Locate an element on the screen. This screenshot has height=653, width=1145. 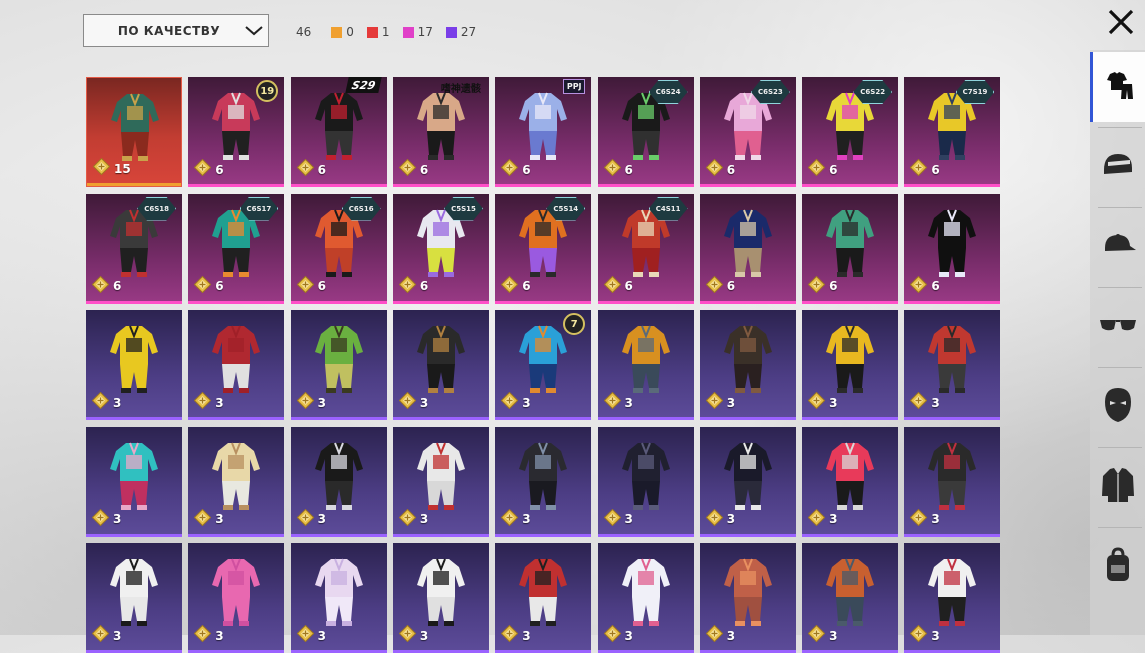
outfit-card: 73 is located at coordinates (543, 365).